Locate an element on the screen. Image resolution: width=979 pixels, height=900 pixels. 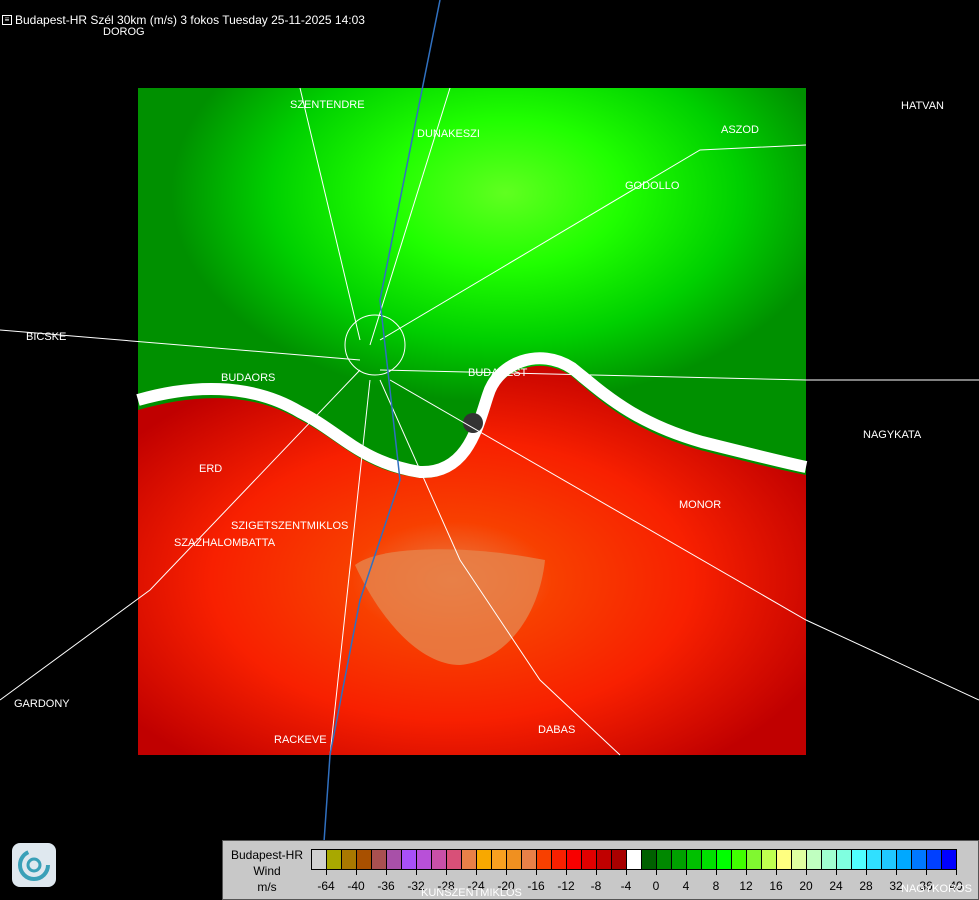
place-label: ERD is located at coordinates (211, 469).